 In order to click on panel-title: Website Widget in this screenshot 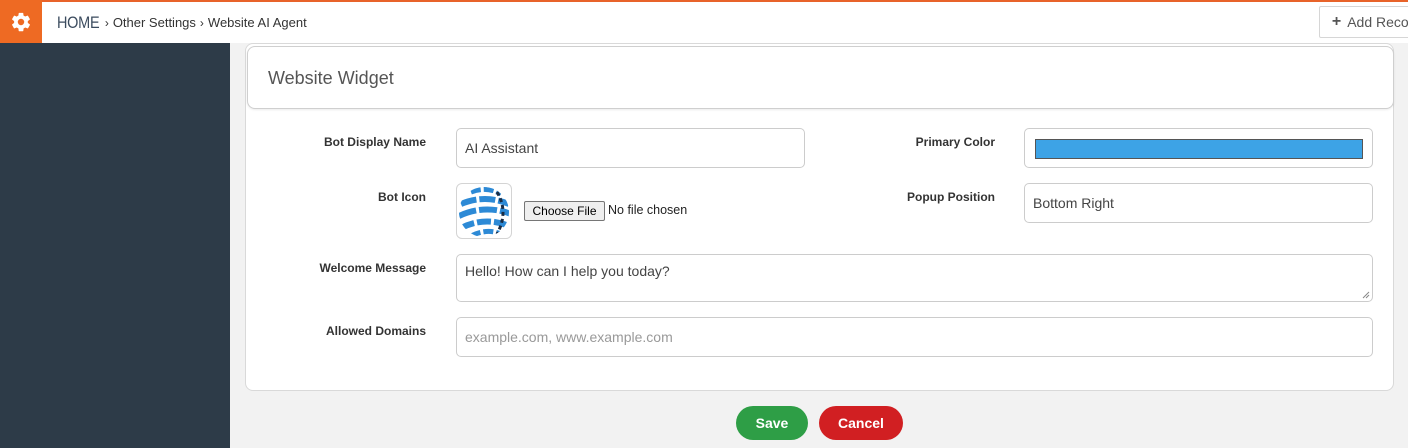, I will do `click(331, 78)`.